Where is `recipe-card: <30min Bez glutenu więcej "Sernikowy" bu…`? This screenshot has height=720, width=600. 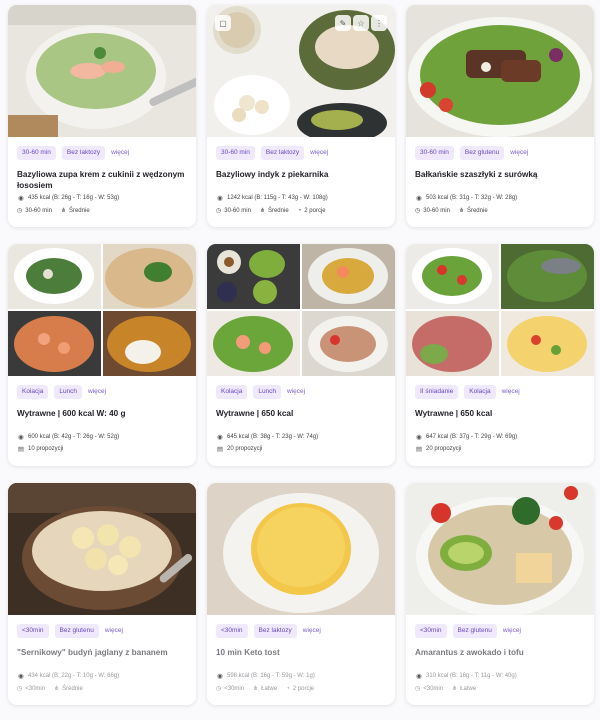 recipe-card: <30min Bez glutenu więcej "Sernikowy" bu… is located at coordinates (102, 594).